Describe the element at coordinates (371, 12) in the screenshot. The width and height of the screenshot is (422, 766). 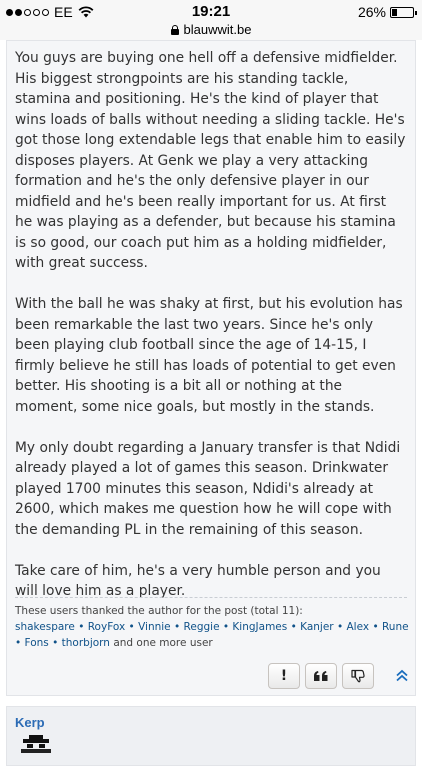
I see `battery-percent: 26%` at that location.